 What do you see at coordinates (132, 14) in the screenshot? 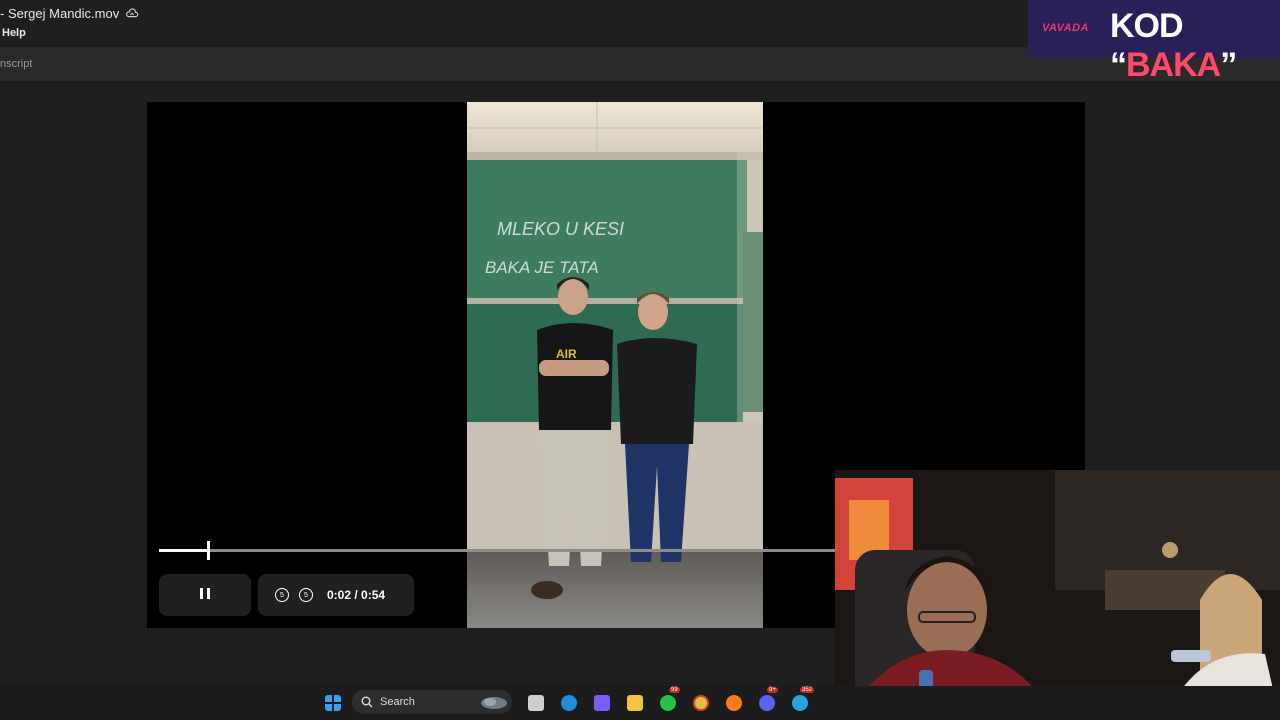
I see `cloud-sync-icon` at bounding box center [132, 14].